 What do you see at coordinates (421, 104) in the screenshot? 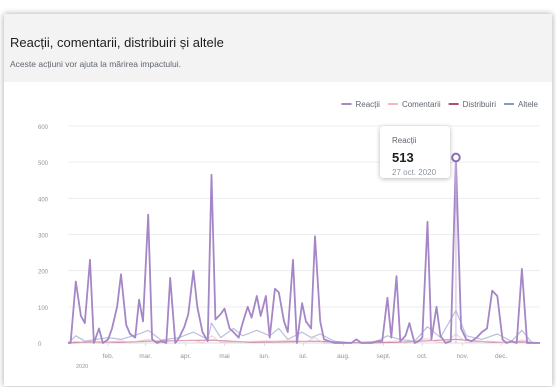
I see `legend-label-comentarii: Comentarii` at bounding box center [421, 104].